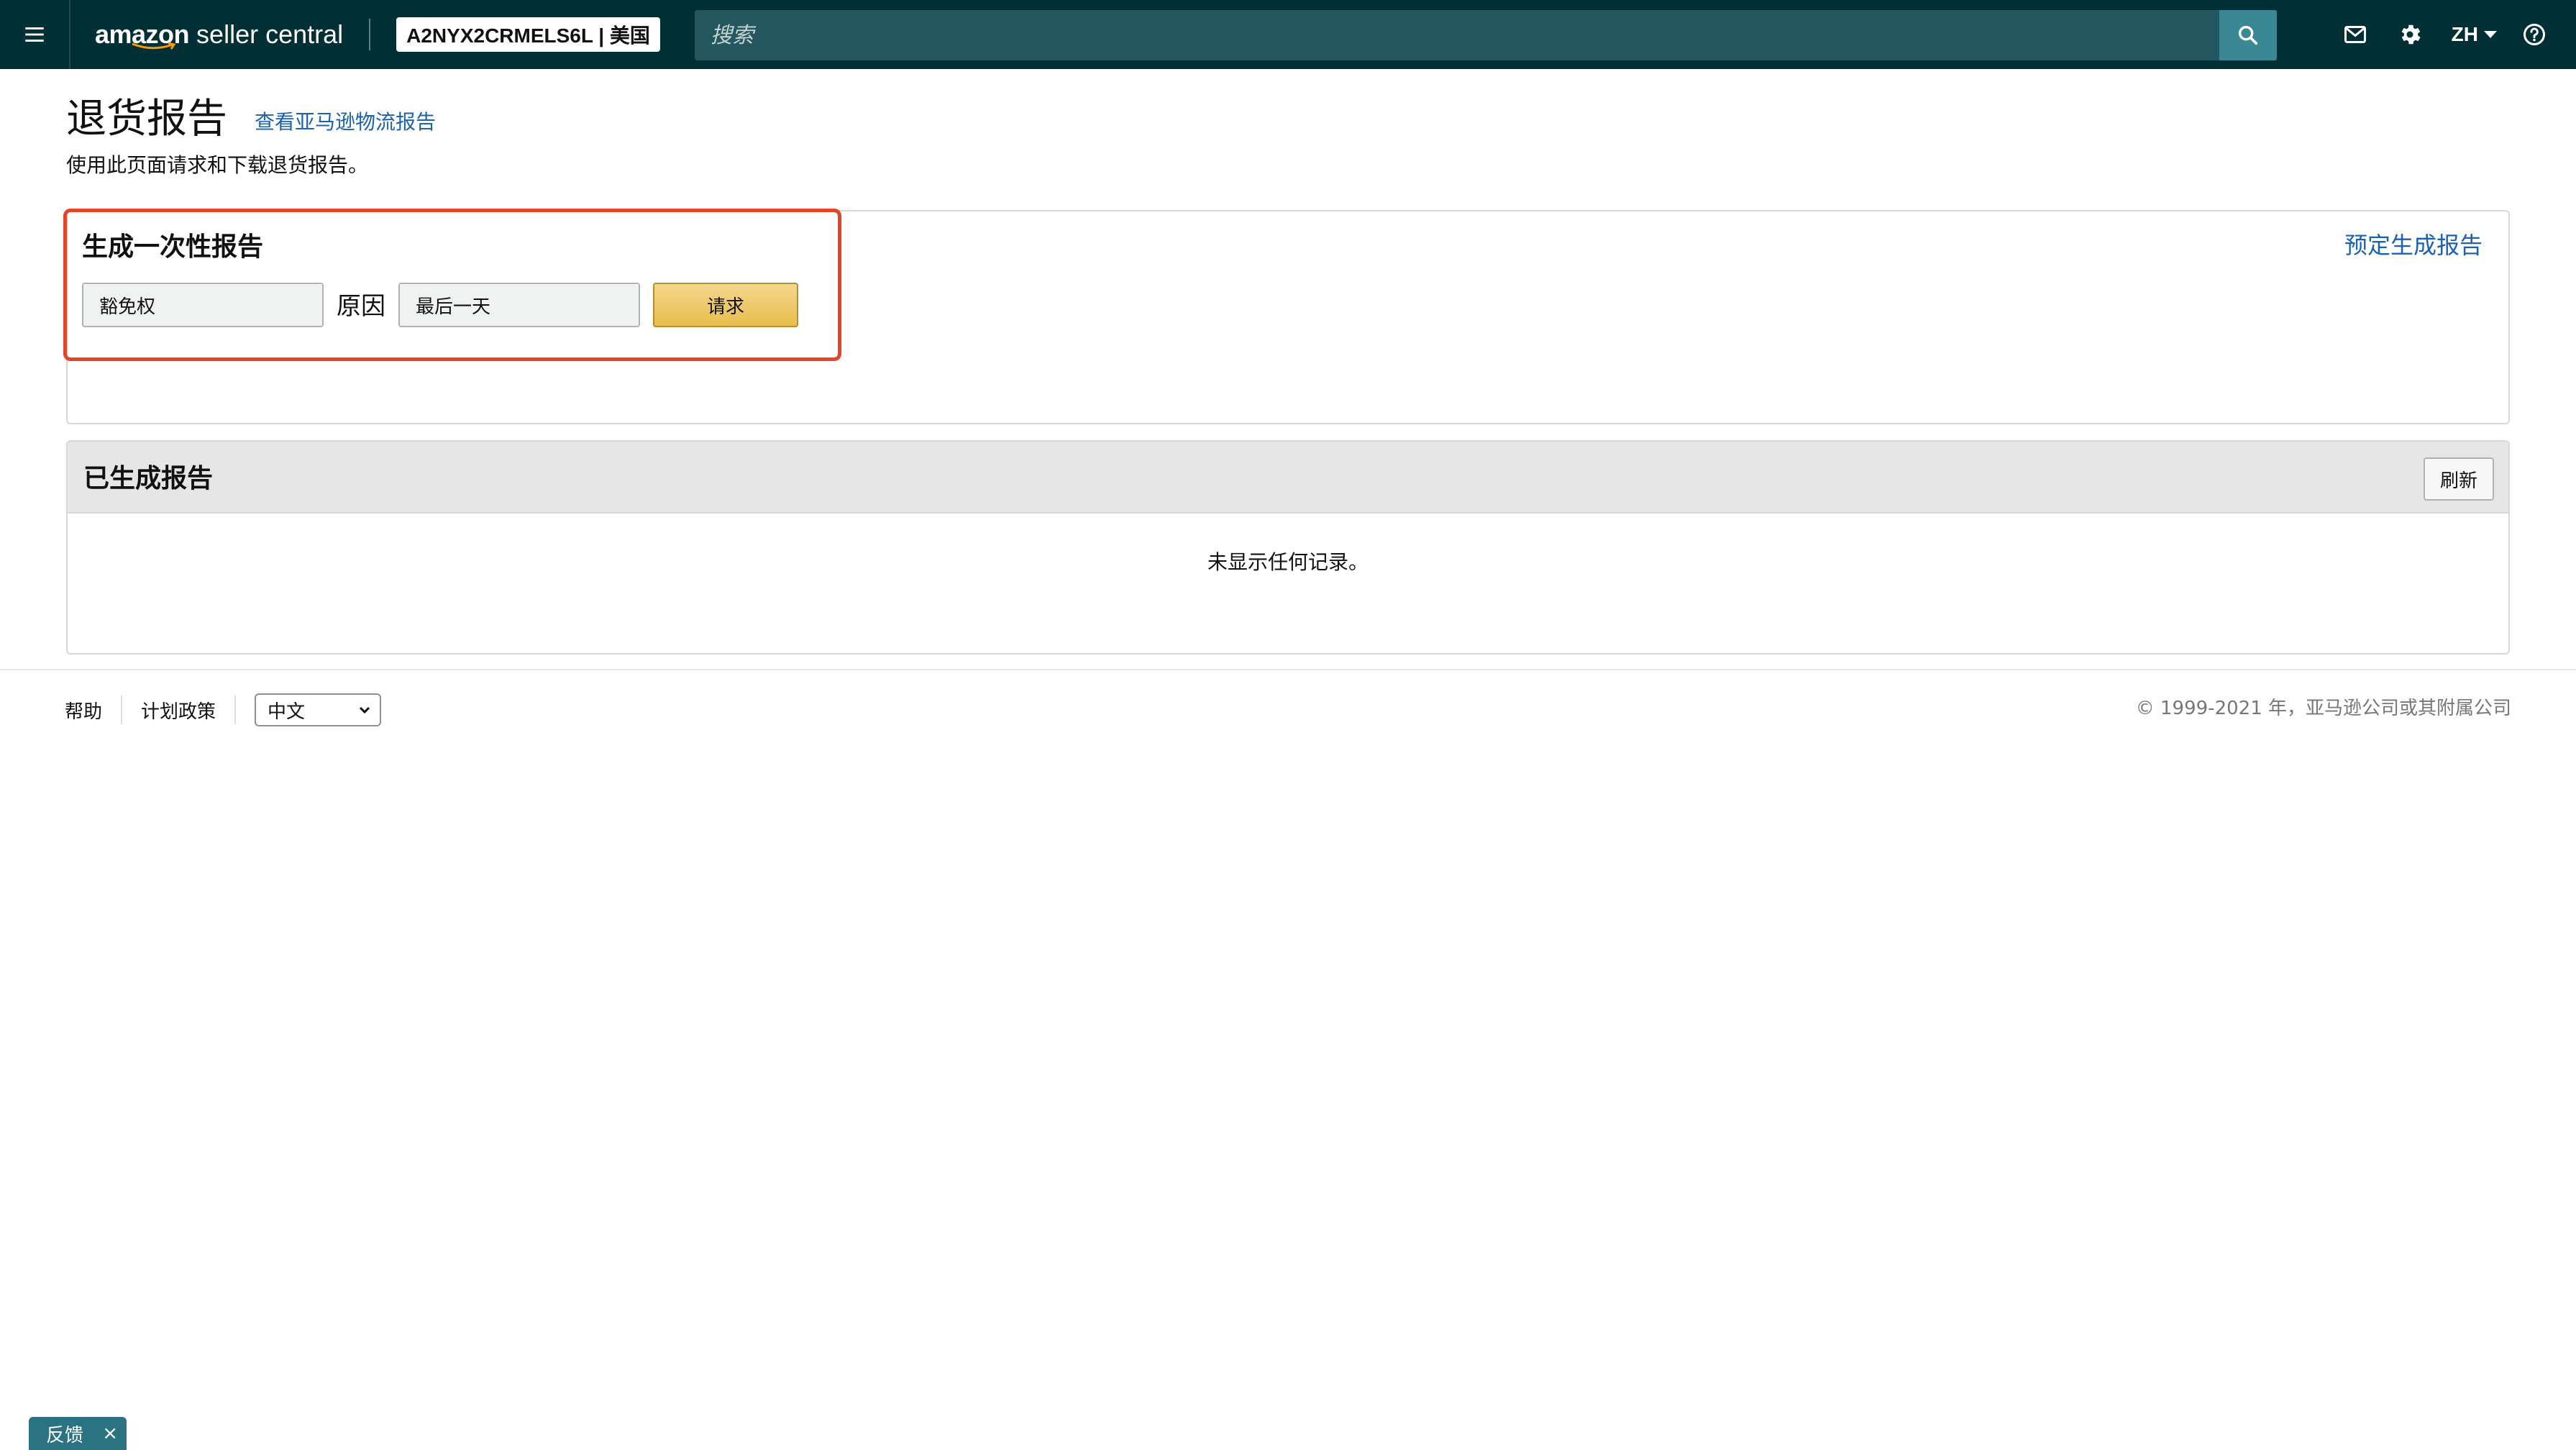 The height and width of the screenshot is (1450, 2576). I want to click on gear-icon, so click(2411, 34).